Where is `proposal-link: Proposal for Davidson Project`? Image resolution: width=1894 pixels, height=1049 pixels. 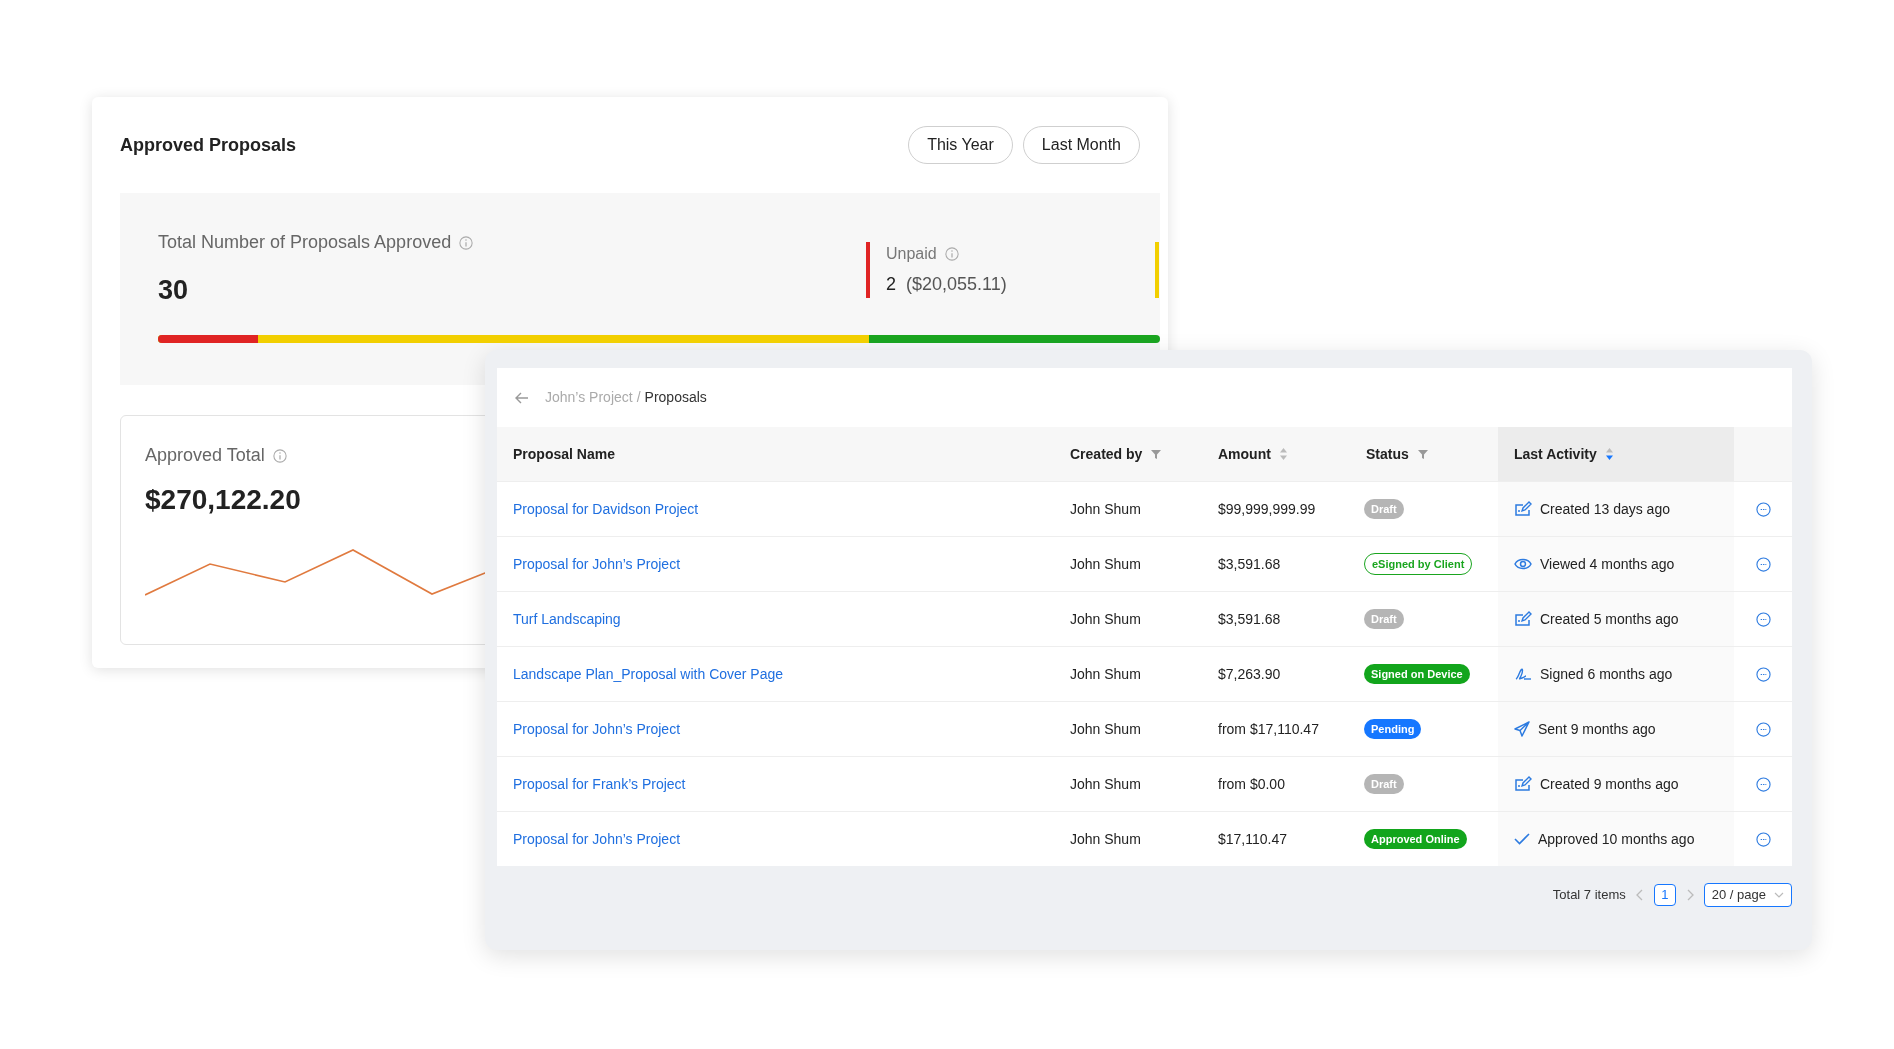
proposal-link: Proposal for Davidson Project is located at coordinates (606, 509).